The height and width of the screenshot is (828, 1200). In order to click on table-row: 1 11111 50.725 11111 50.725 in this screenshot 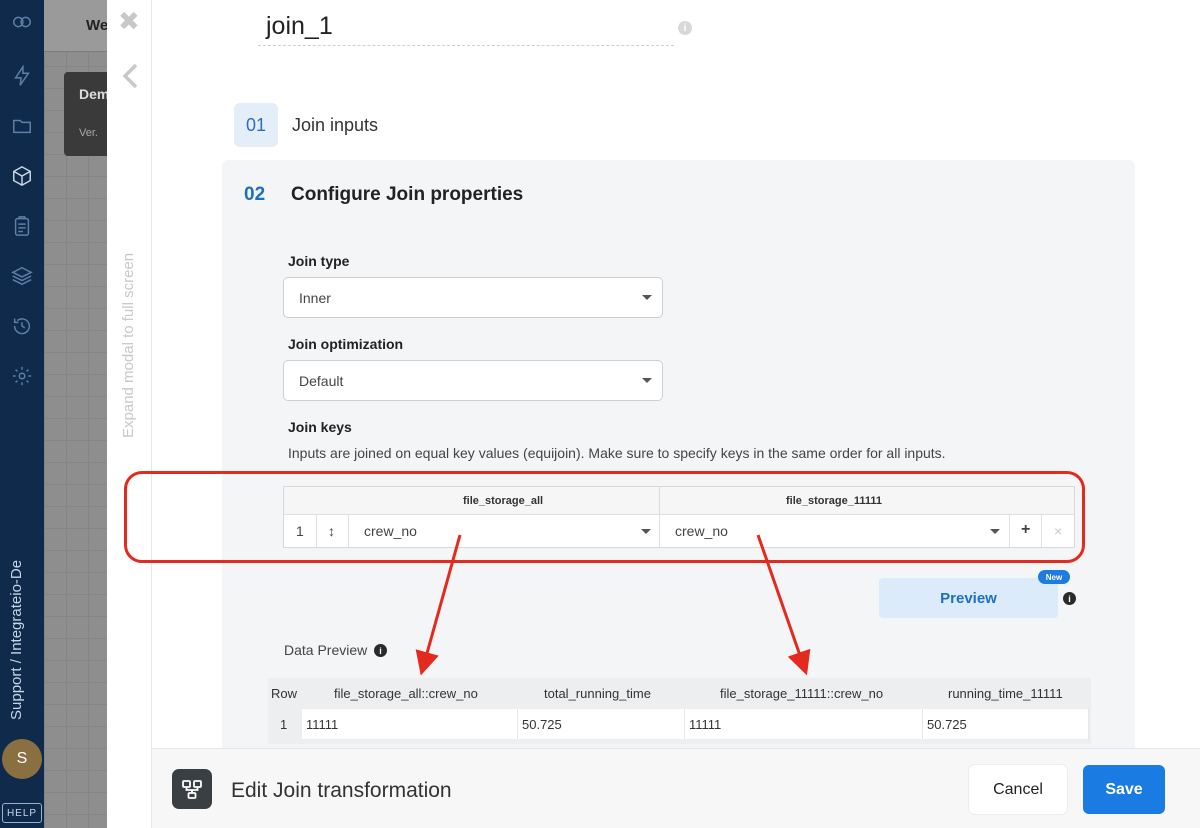, I will do `click(679, 724)`.